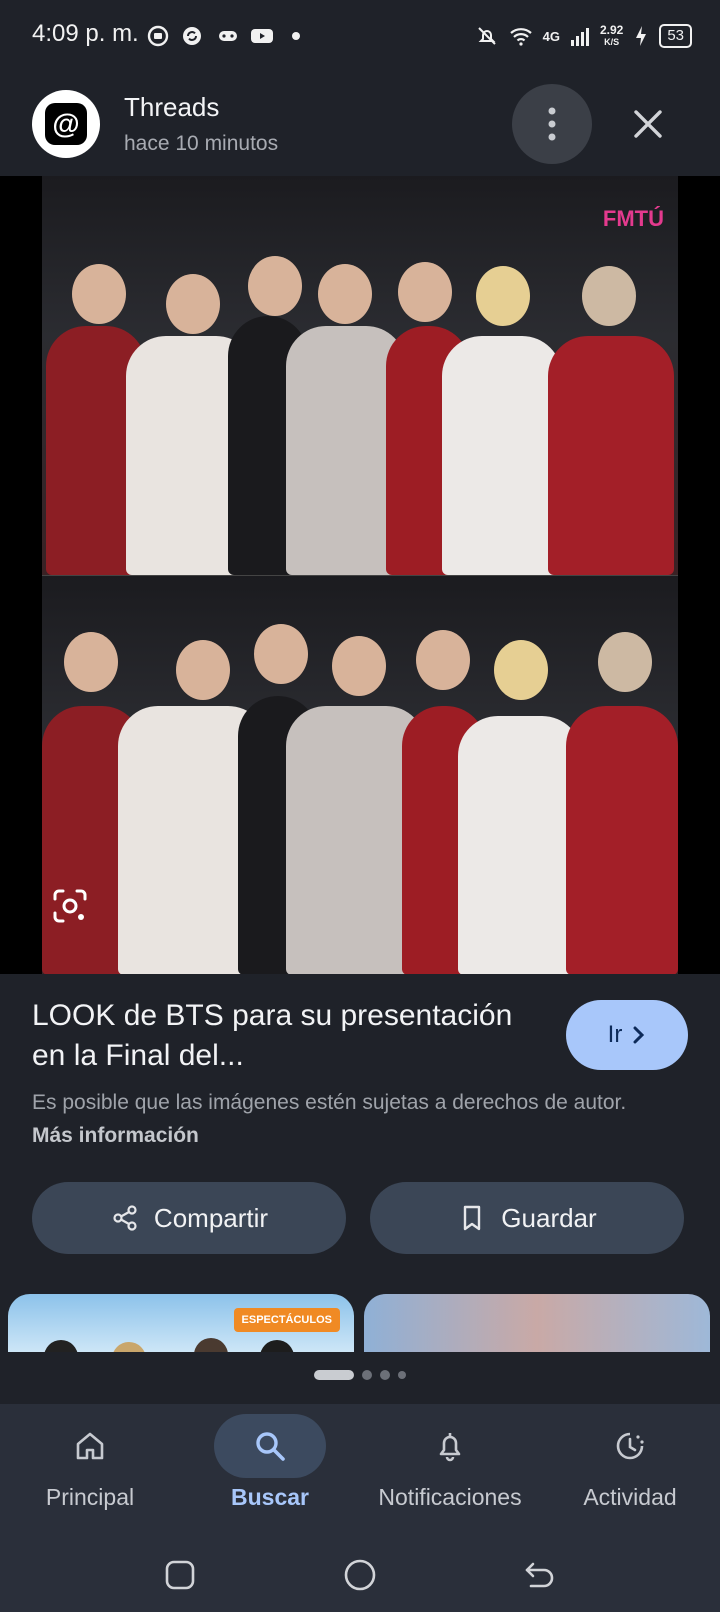 The width and height of the screenshot is (720, 1612). I want to click on status-right: 4G 2.92 K/S 53, so click(583, 36).